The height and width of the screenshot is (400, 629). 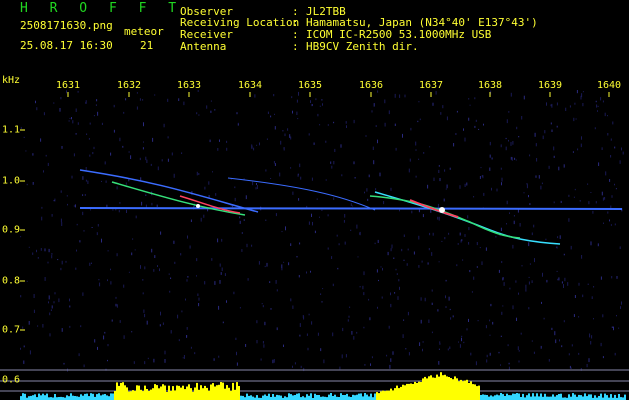 I want to click on x-tick-label: 1639, so click(x=550, y=85).